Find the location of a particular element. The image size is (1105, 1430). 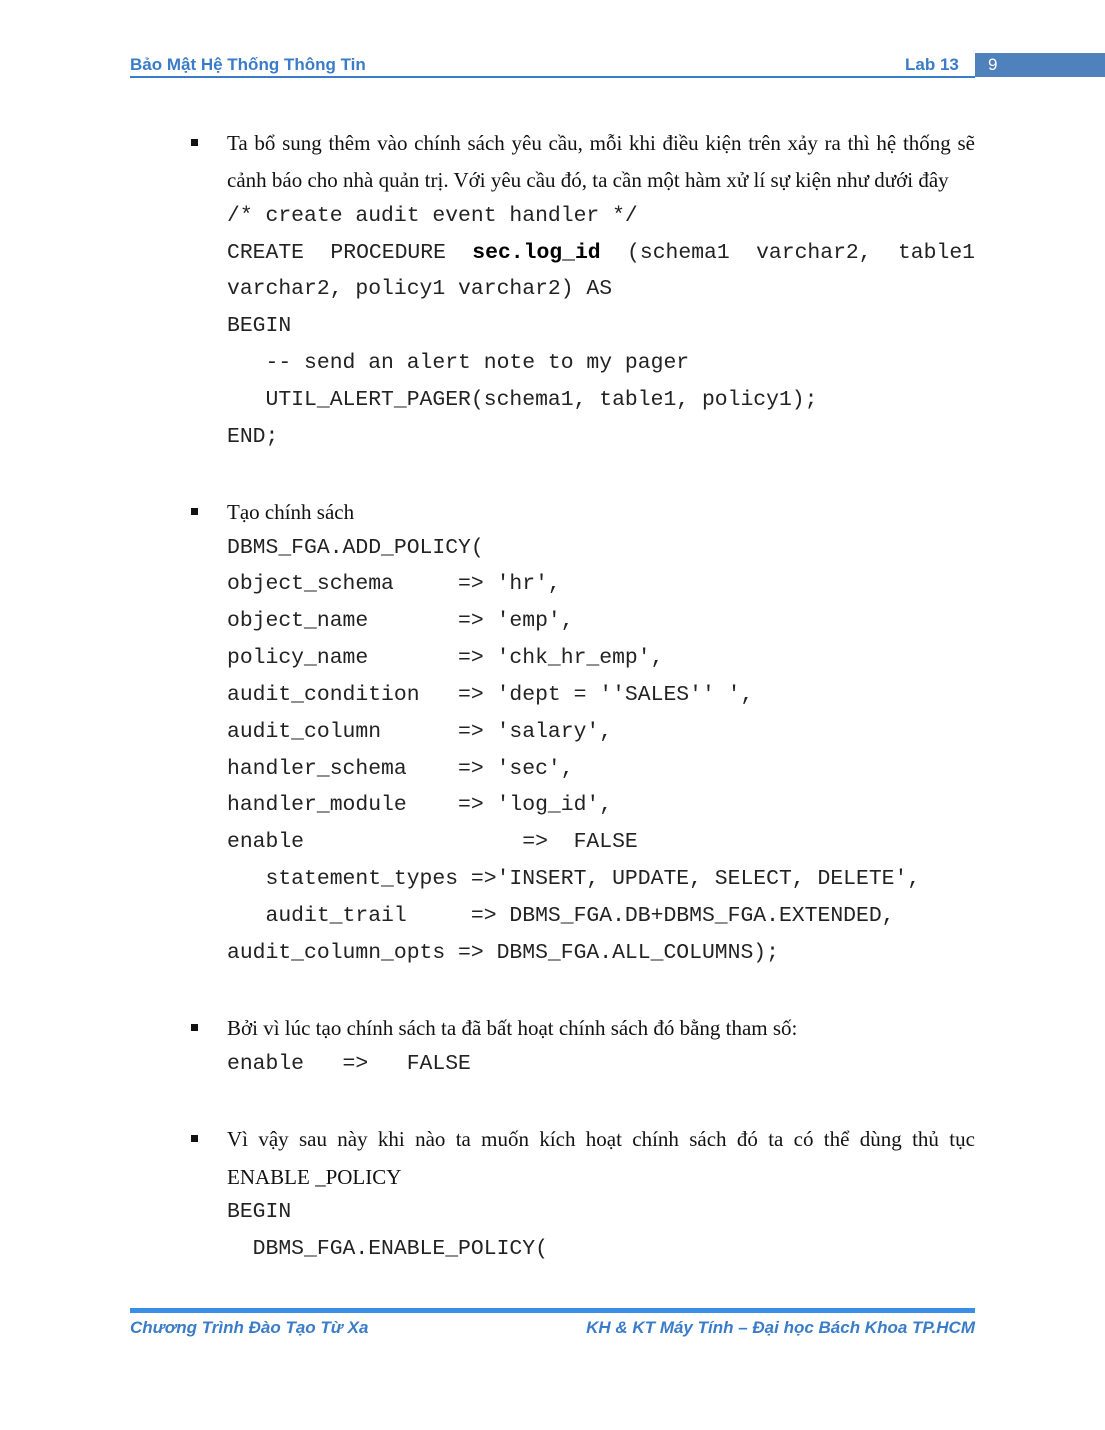

word: thủ is located at coordinates (925, 1139).